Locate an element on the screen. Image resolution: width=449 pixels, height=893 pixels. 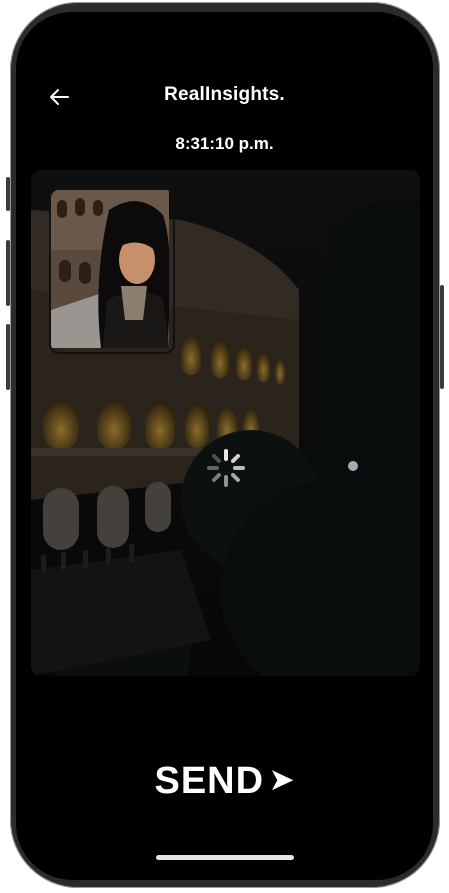
capture-timestamp: 8:31:10 p.m. is located at coordinates (224, 143).